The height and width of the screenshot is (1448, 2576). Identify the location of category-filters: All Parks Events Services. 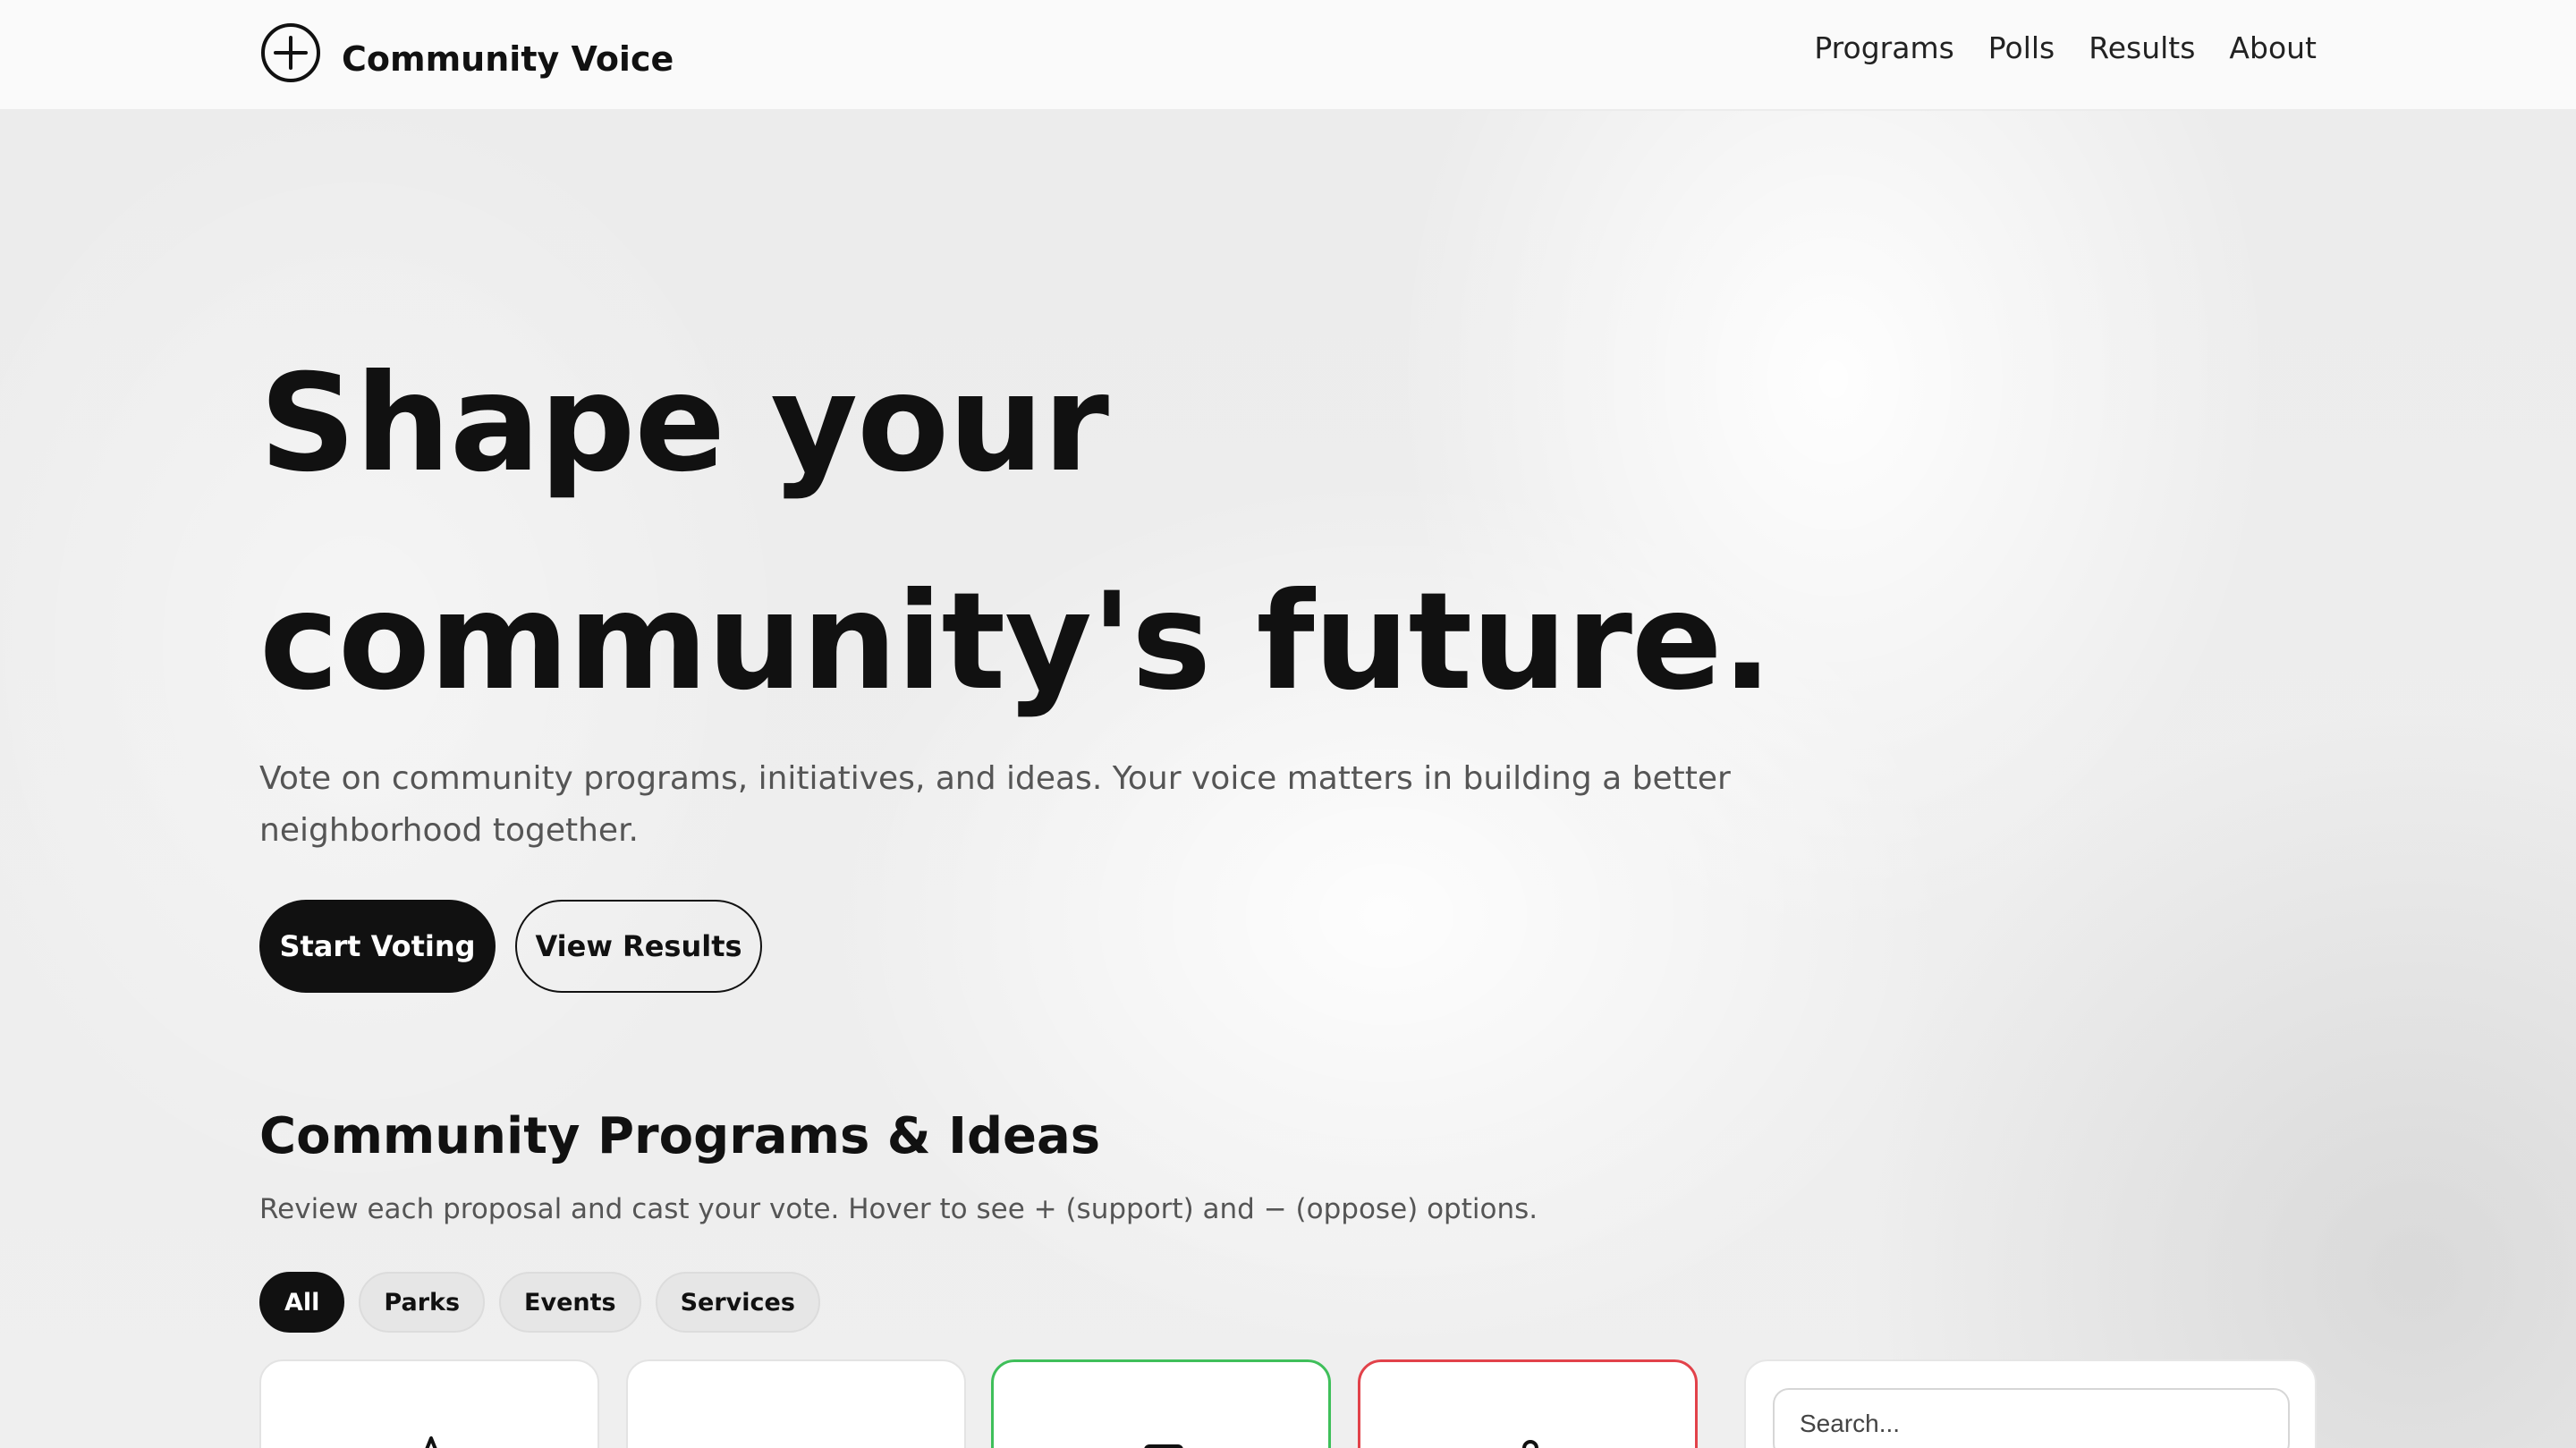
(539, 1302).